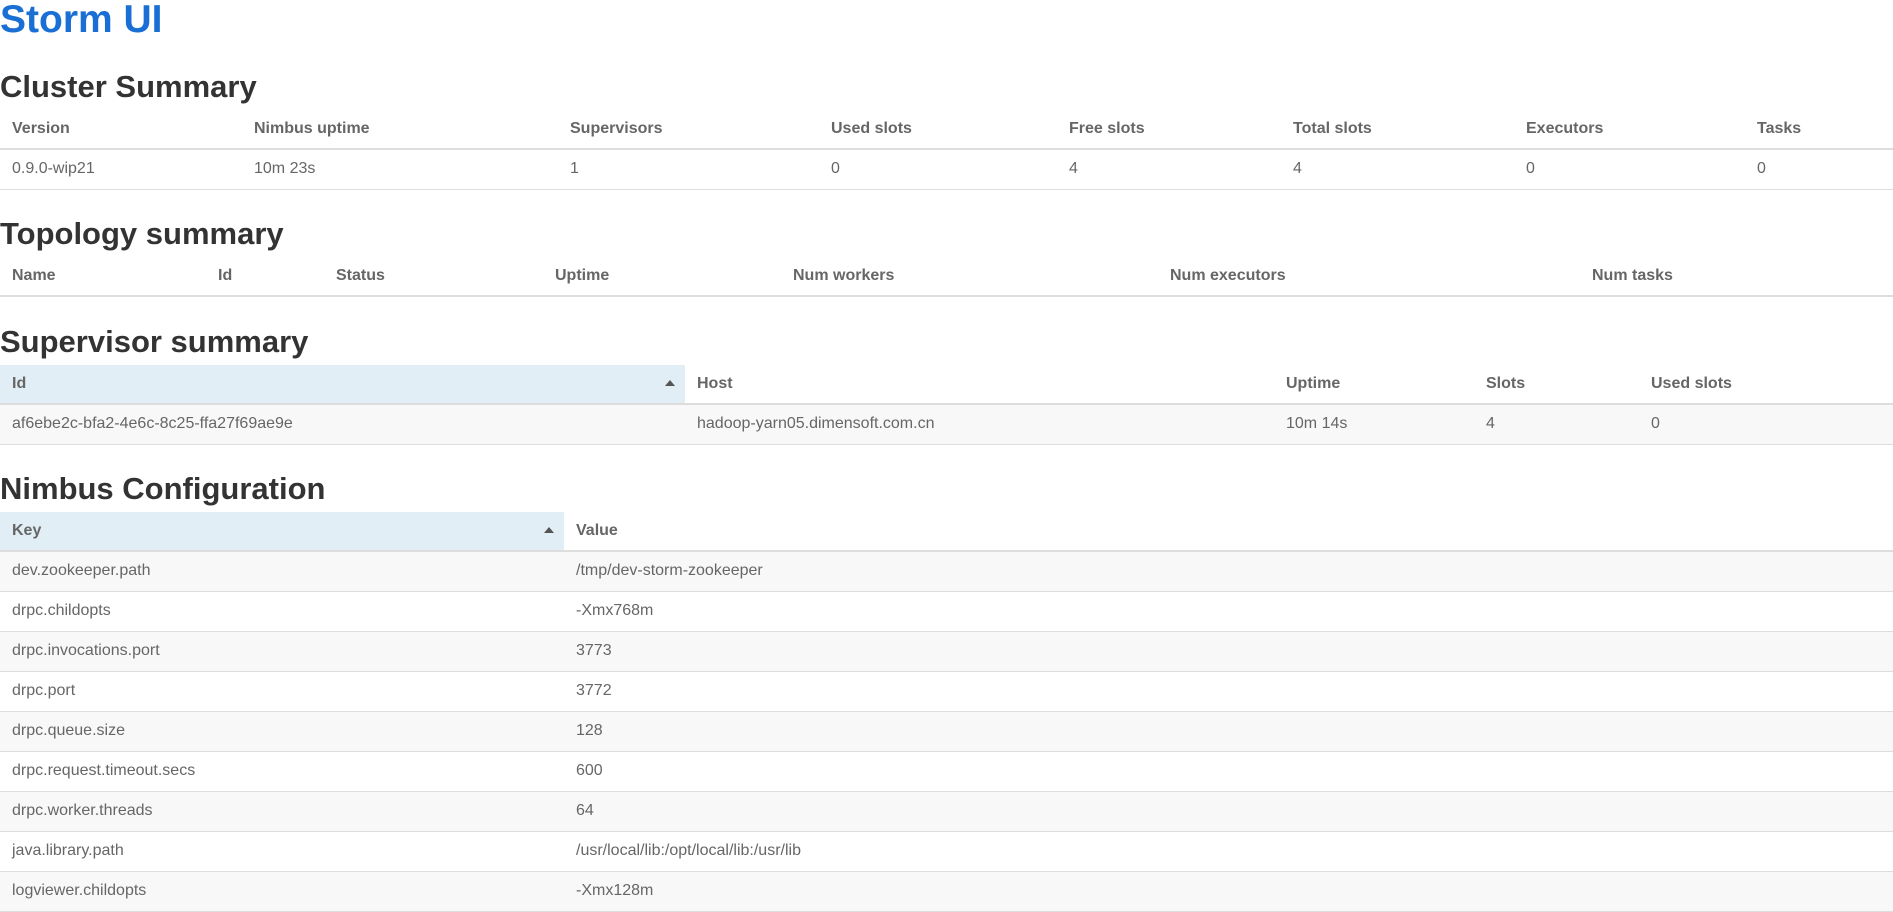  Describe the element at coordinates (400, 169) in the screenshot. I see `cell-nimbus-uptime: 10m 23s` at that location.